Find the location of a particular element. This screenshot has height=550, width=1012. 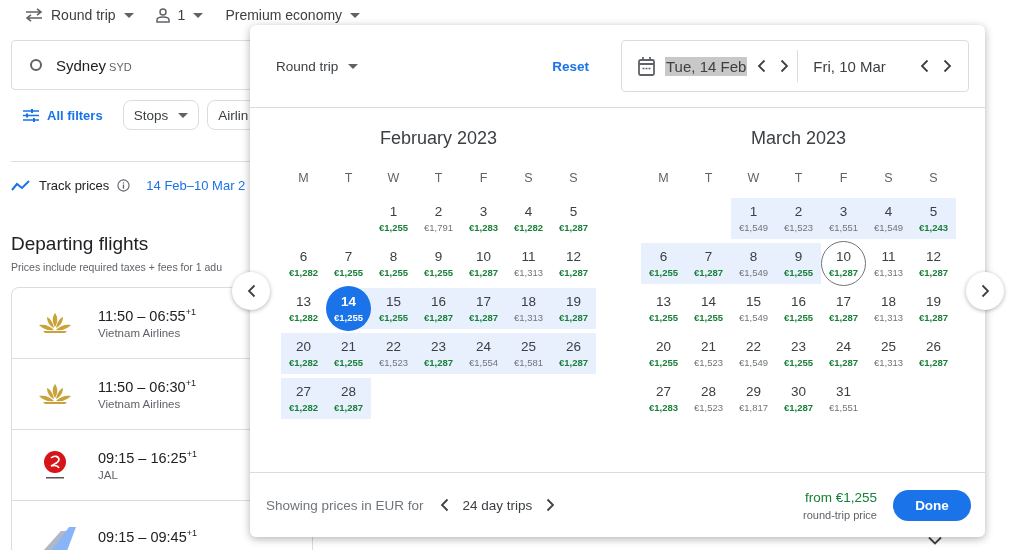

calendar-day: 5 €1,243 is located at coordinates (933, 218).